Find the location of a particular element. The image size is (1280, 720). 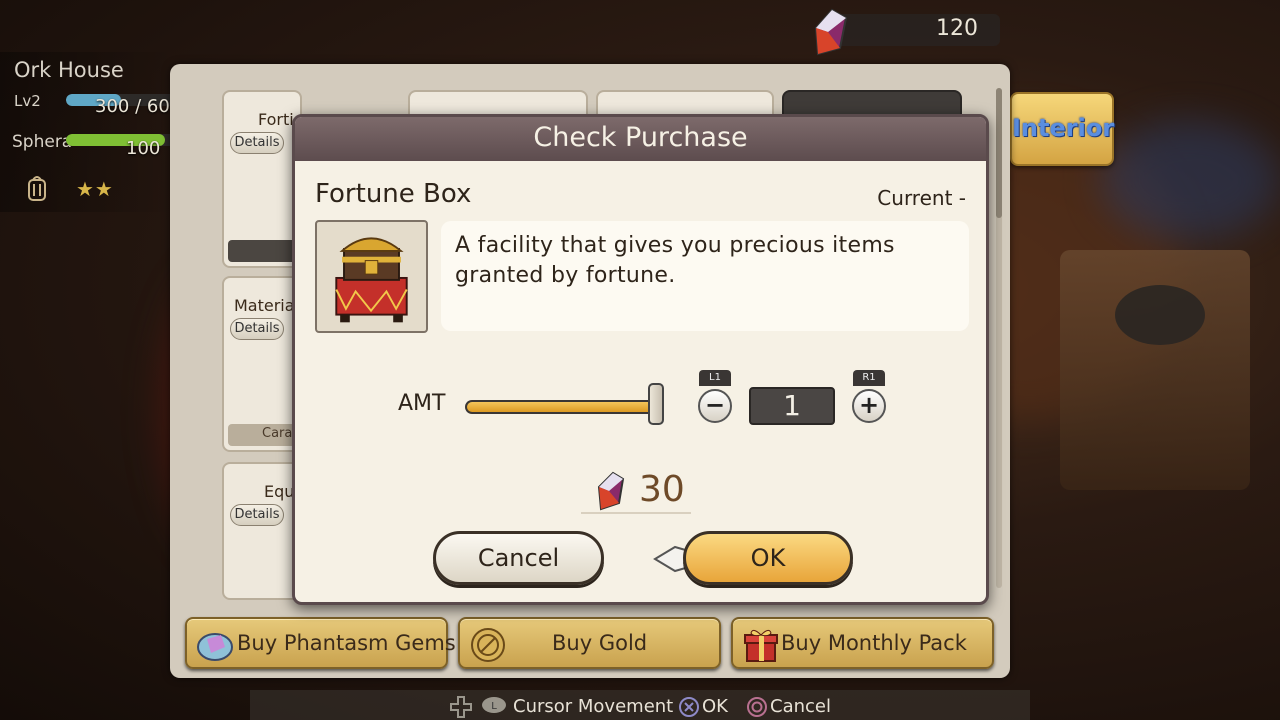

dialog-header: Check Purchase is located at coordinates (640, 139).